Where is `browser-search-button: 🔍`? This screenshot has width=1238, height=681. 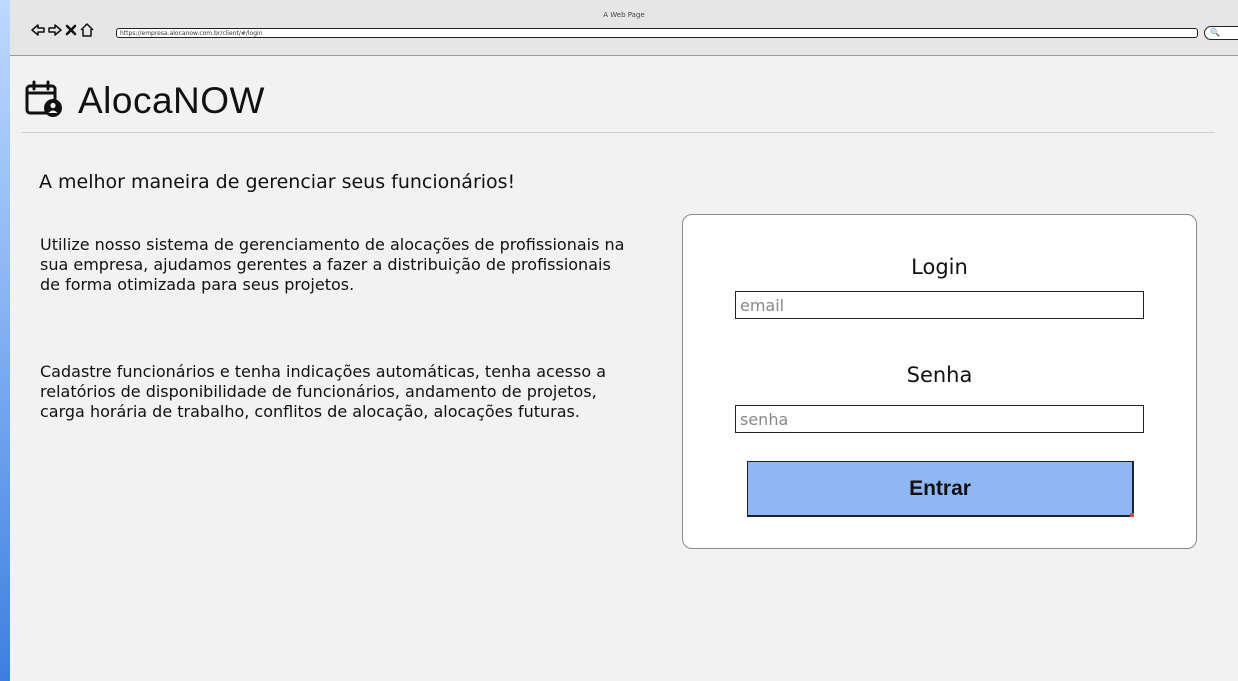
browser-search-button: 🔍 is located at coordinates (1221, 33).